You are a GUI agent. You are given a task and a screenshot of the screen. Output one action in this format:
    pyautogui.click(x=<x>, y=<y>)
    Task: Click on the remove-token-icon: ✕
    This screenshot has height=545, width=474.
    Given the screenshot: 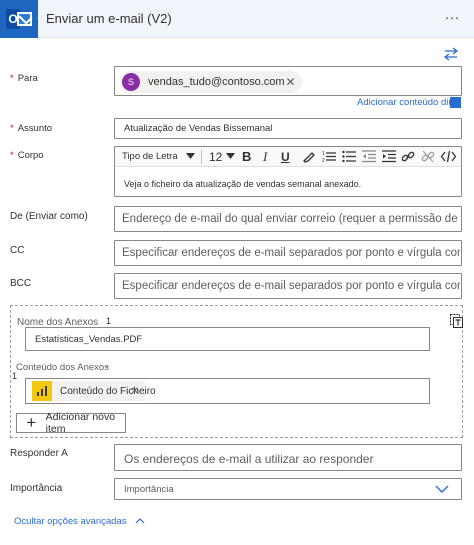 What is the action you would take?
    pyautogui.click(x=135, y=391)
    